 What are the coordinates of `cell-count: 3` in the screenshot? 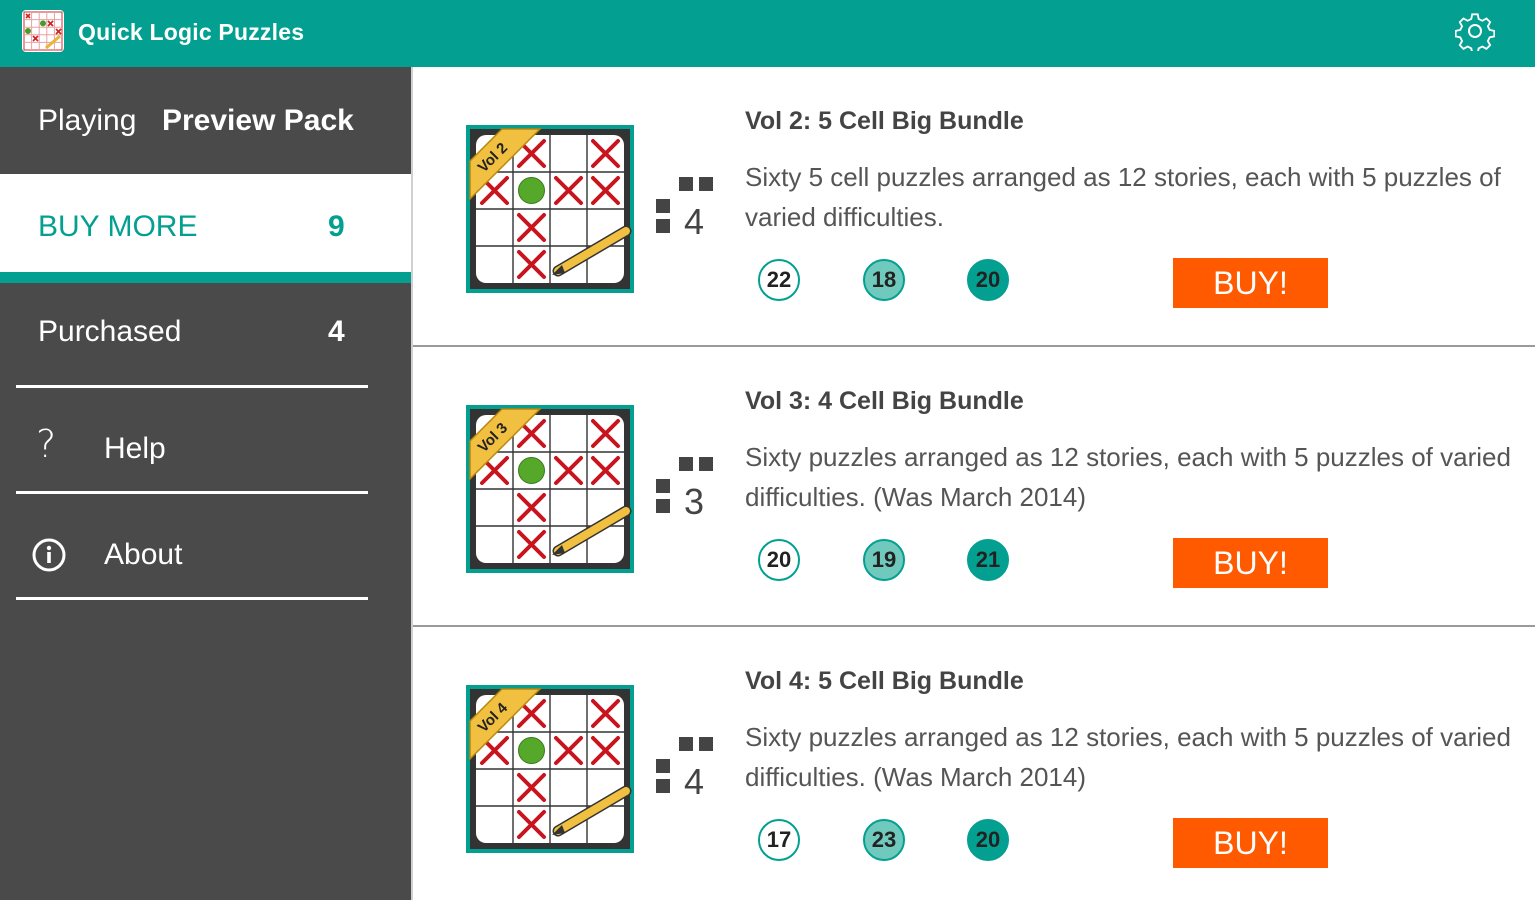 It's located at (694, 501).